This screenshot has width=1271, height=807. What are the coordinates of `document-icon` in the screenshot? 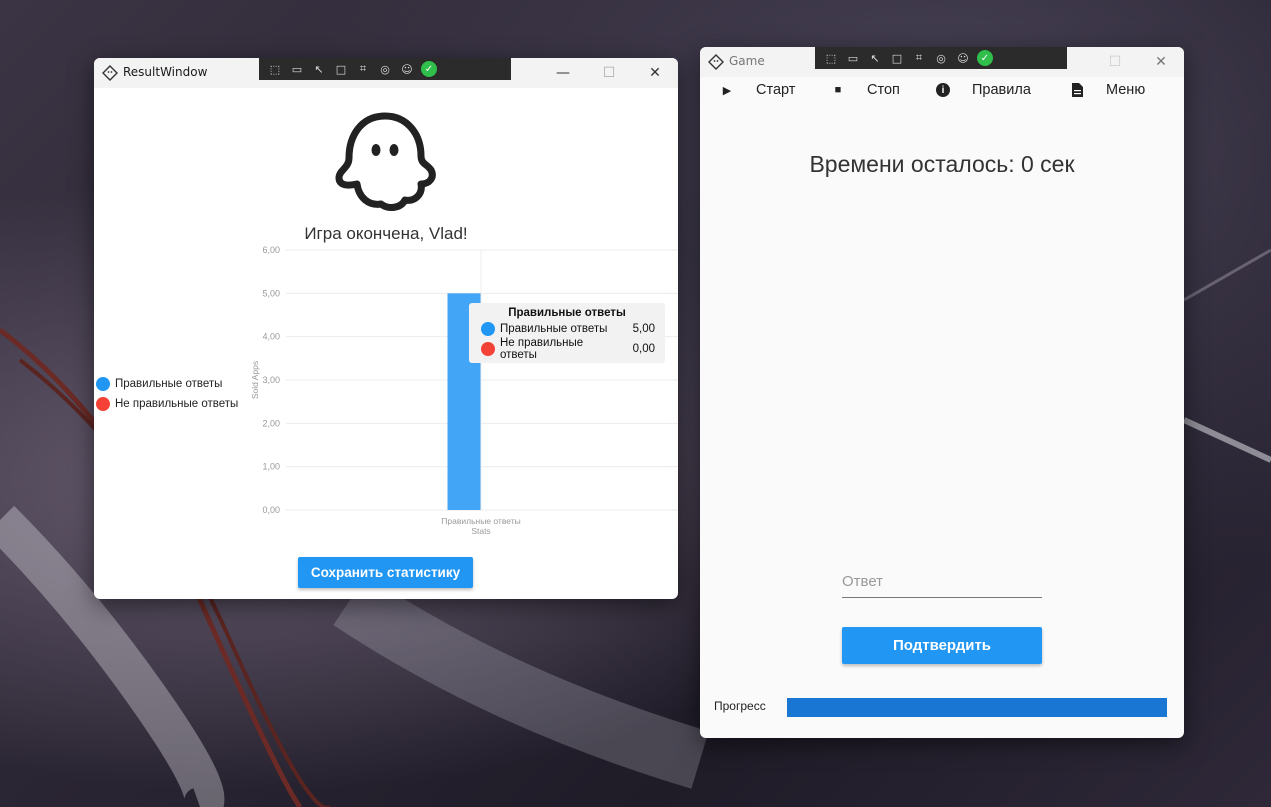 It's located at (1077, 90).